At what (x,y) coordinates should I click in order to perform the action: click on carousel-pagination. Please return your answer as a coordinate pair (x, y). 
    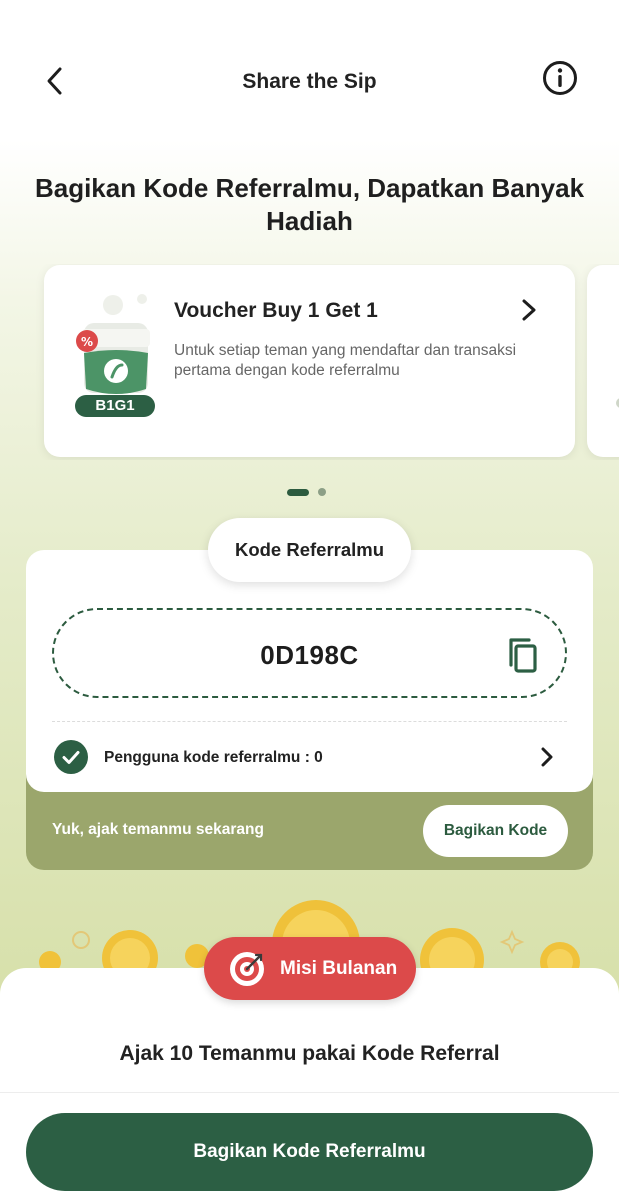
    Looking at the image, I should click on (306, 492).